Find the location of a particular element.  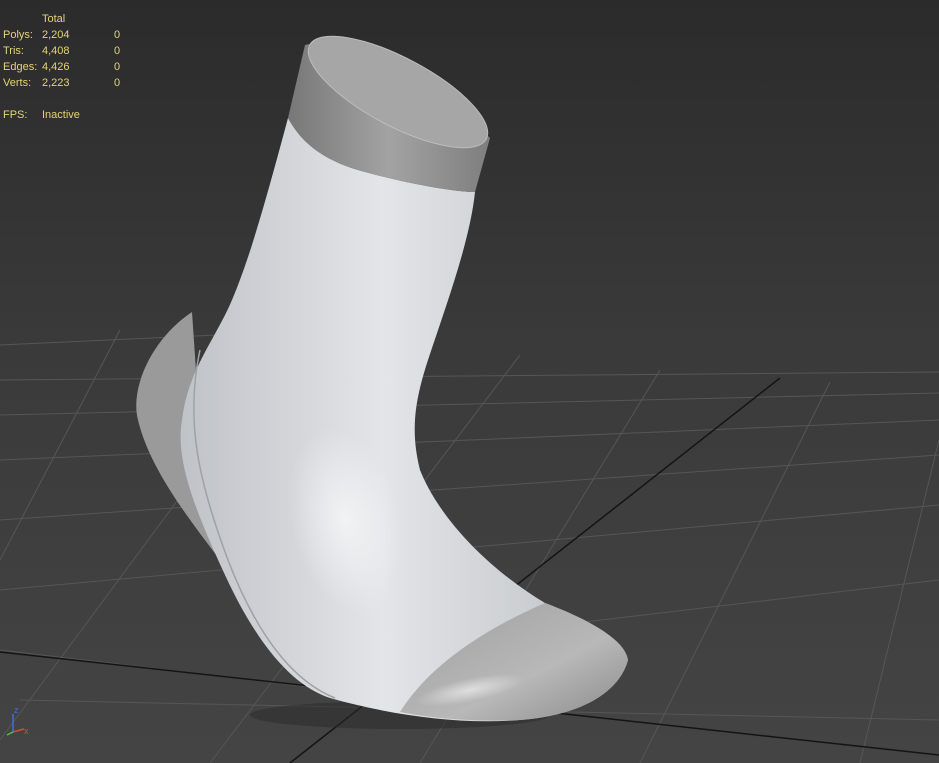

stats-row-polys: Polys: 2,204 0 is located at coordinates (68, 35).